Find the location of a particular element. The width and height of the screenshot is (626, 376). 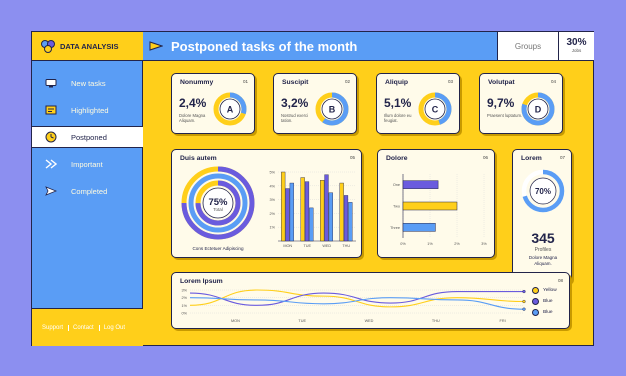

sidebar-item-important: Important is located at coordinates (87, 164).